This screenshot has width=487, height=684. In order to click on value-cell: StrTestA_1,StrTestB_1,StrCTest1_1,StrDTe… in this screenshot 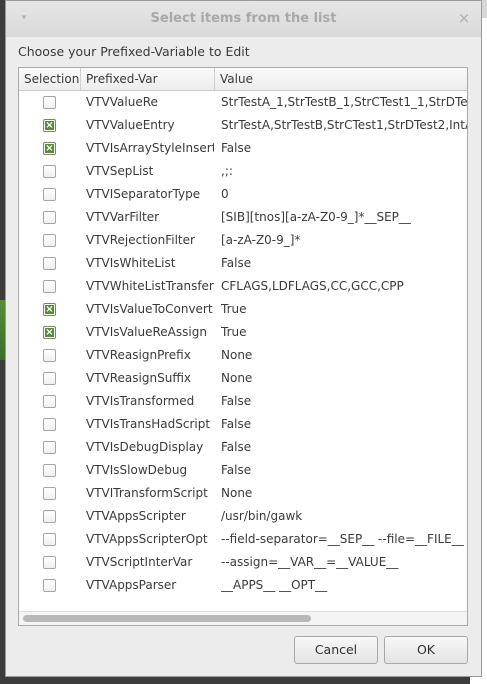, I will do `click(344, 102)`.